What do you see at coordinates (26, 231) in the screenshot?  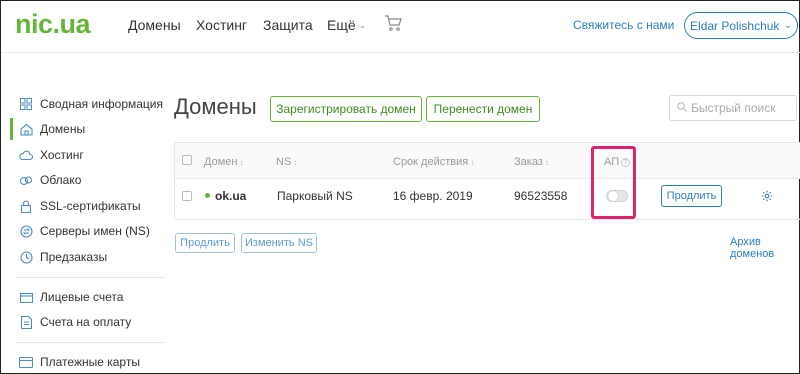 I see `arrows-circle-icon` at bounding box center [26, 231].